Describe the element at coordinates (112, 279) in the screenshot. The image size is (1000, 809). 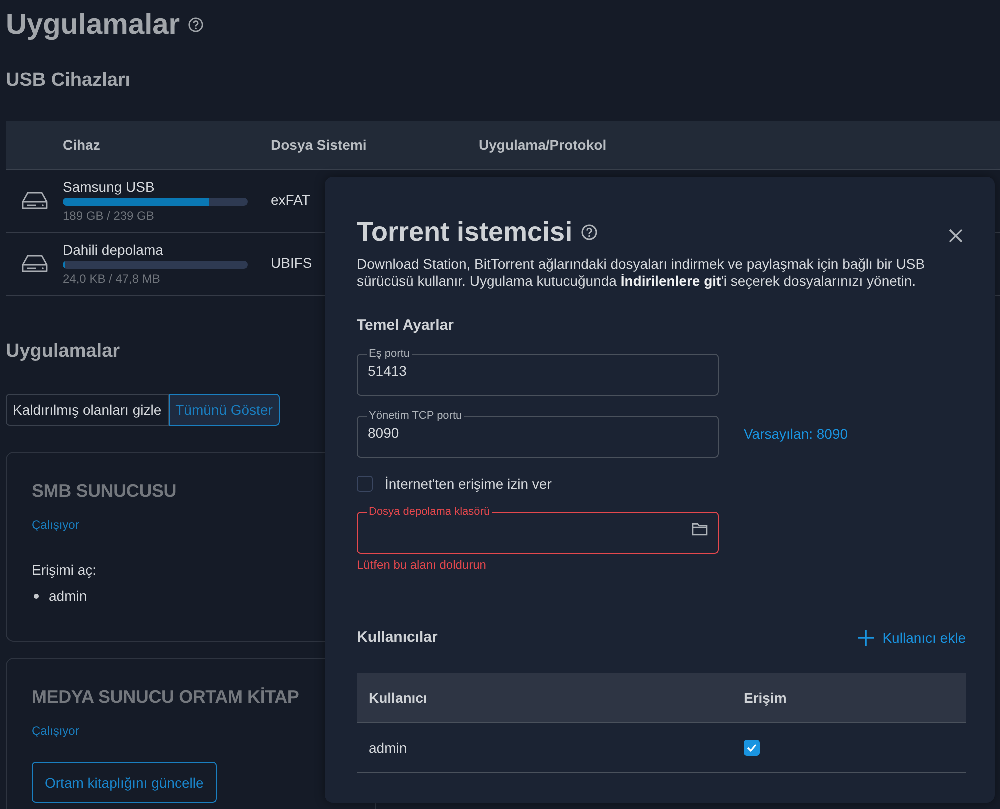
I see `usage-text: 24,0 KB / 47,8 MB` at that location.